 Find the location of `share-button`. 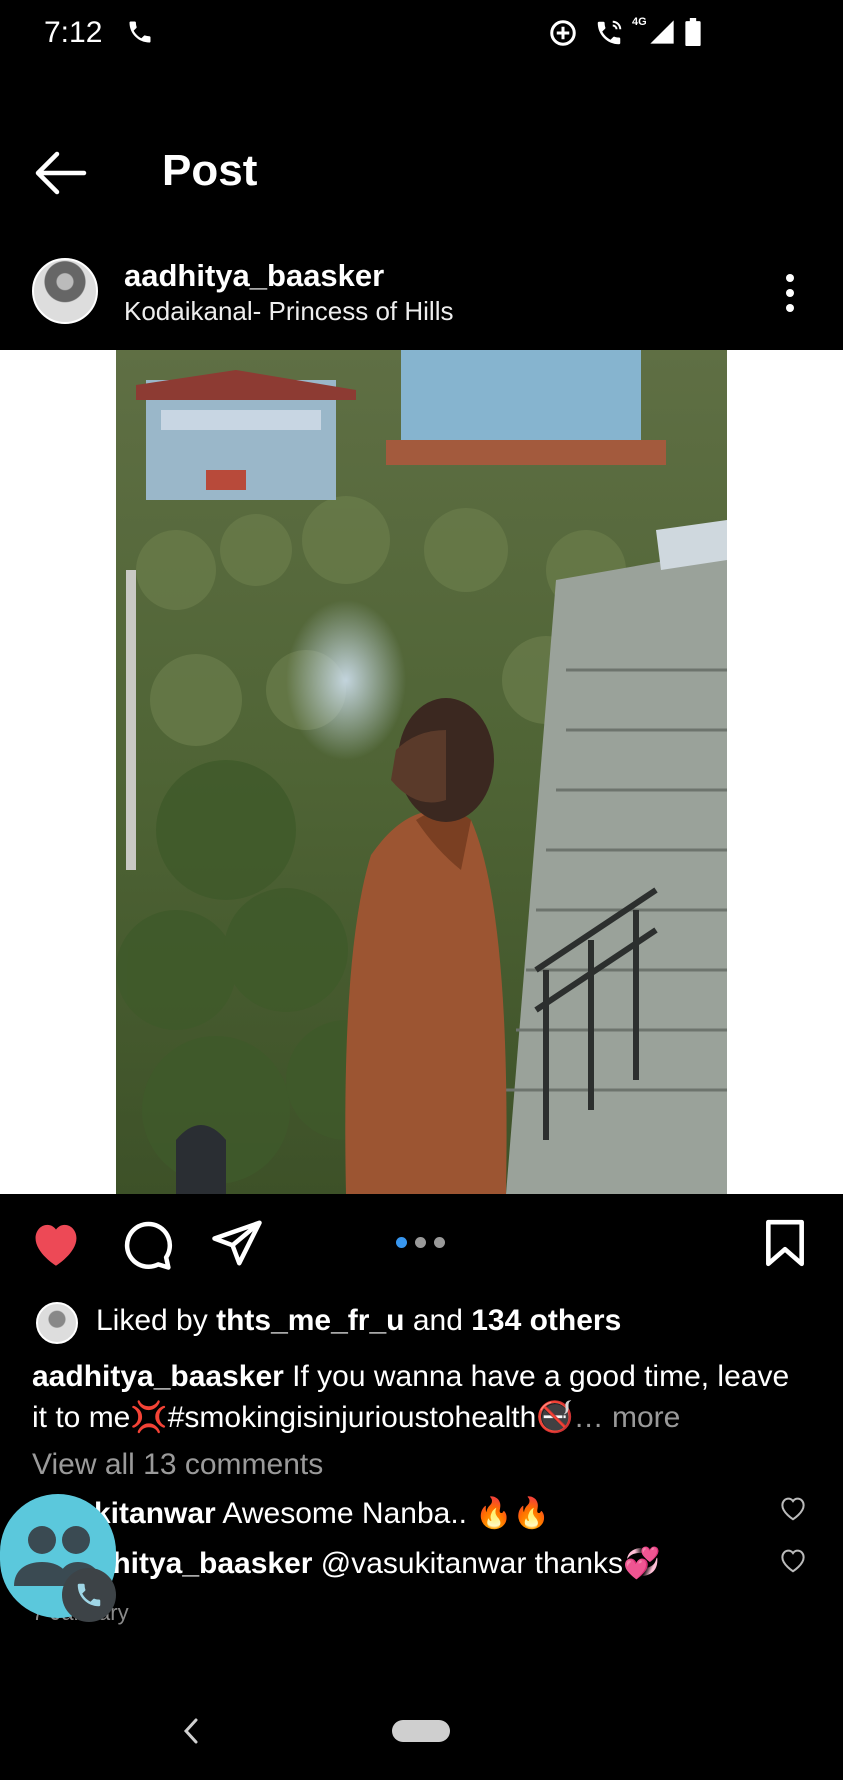

share-button is located at coordinates (240, 1245).